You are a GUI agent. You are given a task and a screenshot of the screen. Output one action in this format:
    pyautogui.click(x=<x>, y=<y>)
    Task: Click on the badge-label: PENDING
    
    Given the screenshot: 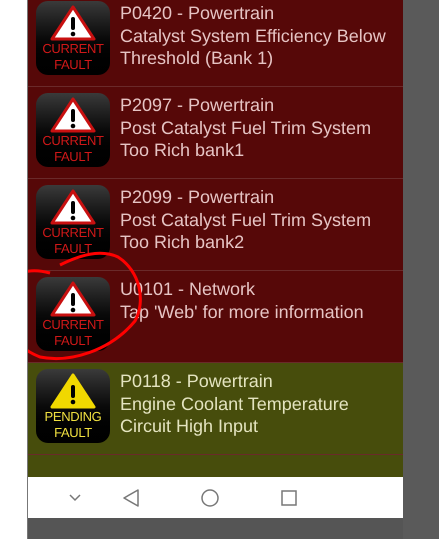 What is the action you would take?
    pyautogui.click(x=73, y=417)
    